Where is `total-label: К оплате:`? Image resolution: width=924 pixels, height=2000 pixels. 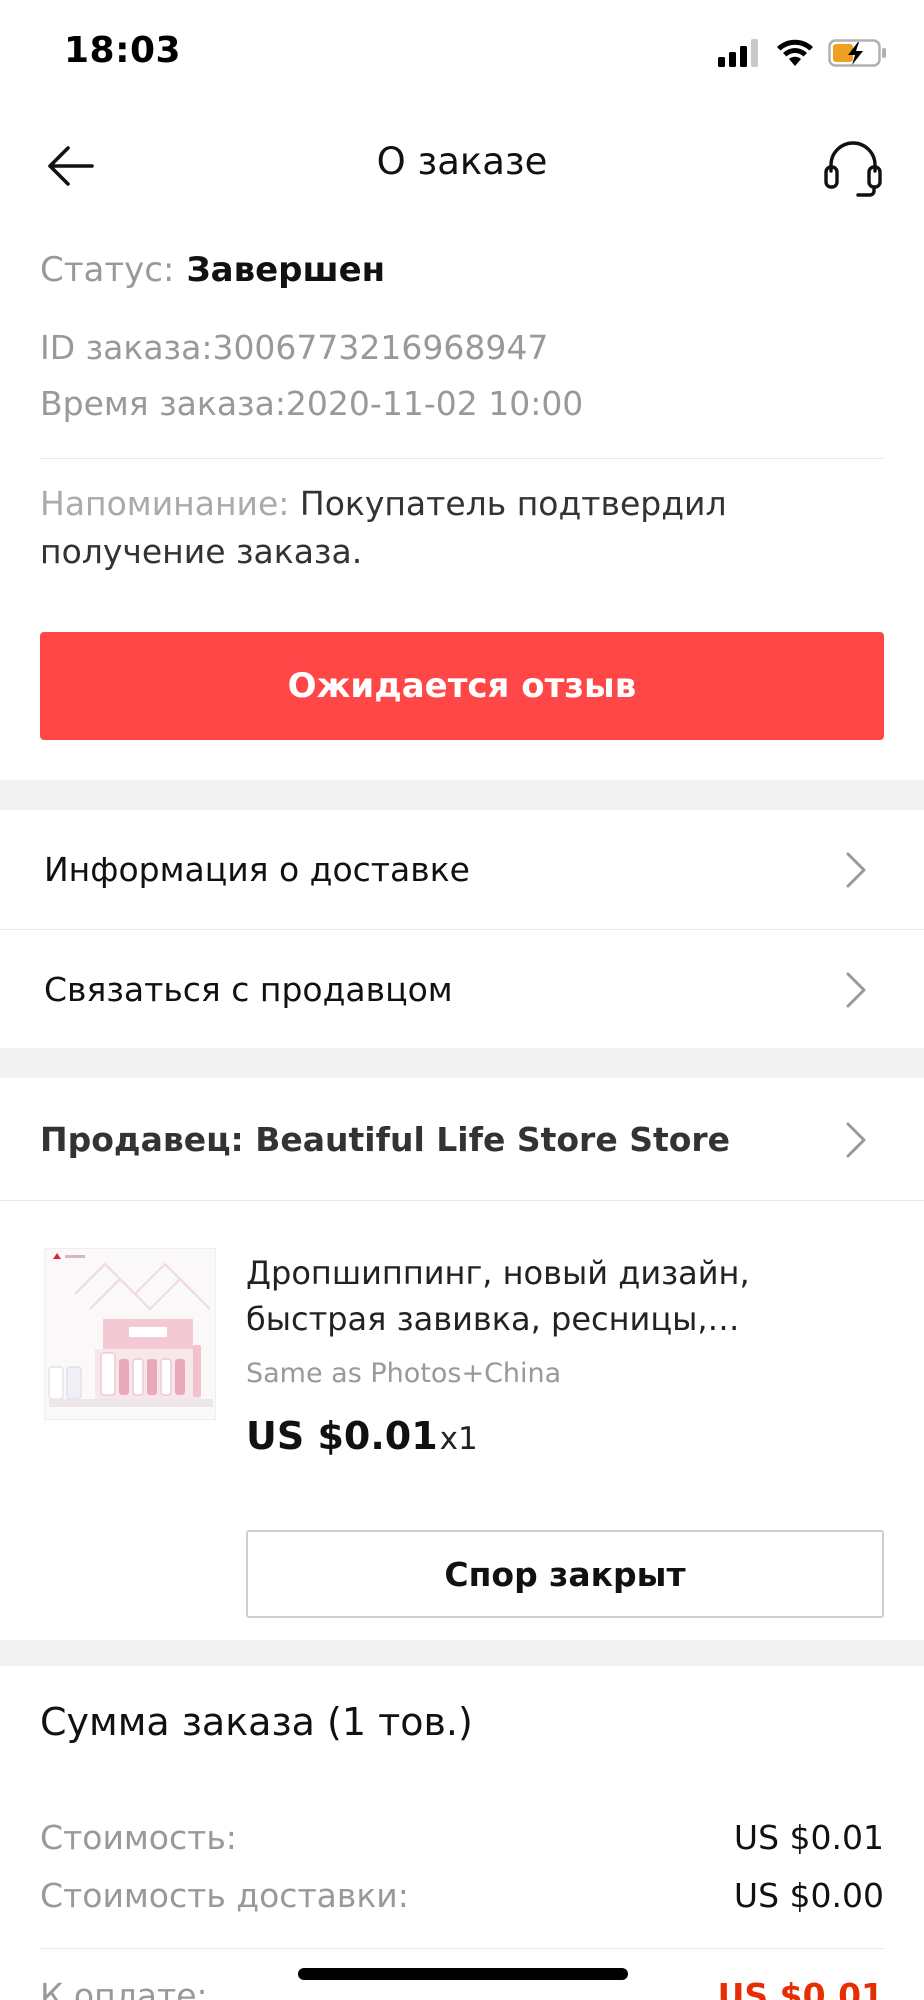 total-label: К оплате: is located at coordinates (124, 1988).